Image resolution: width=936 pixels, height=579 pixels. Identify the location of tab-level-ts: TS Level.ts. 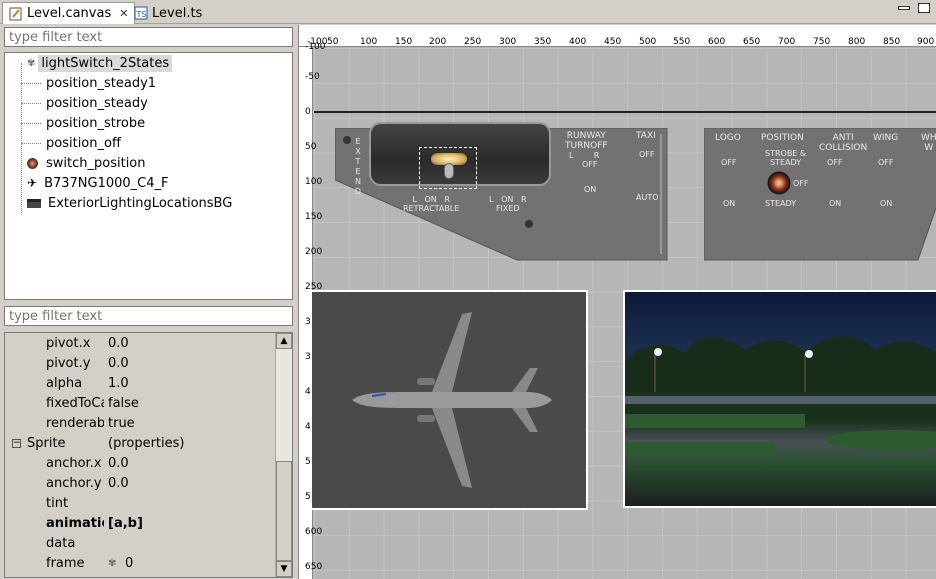
(168, 13).